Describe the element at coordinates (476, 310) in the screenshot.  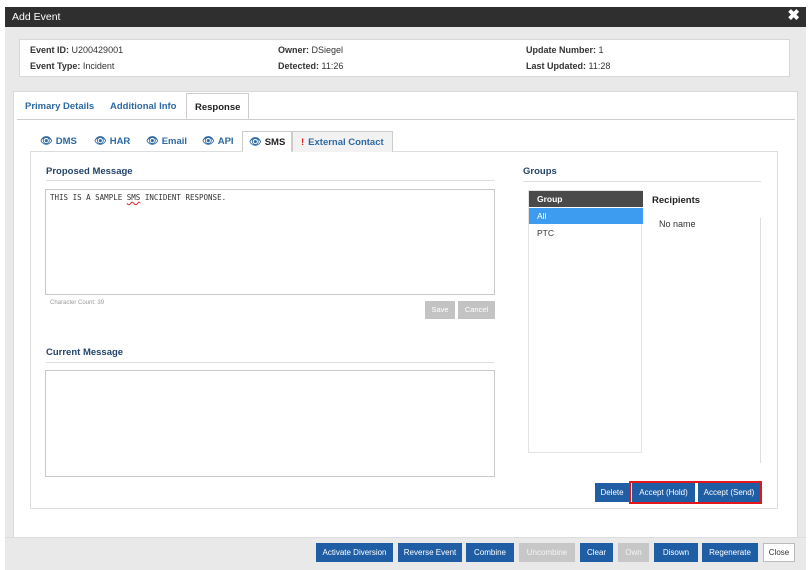
I see `cancel-button: Cancel` at that location.